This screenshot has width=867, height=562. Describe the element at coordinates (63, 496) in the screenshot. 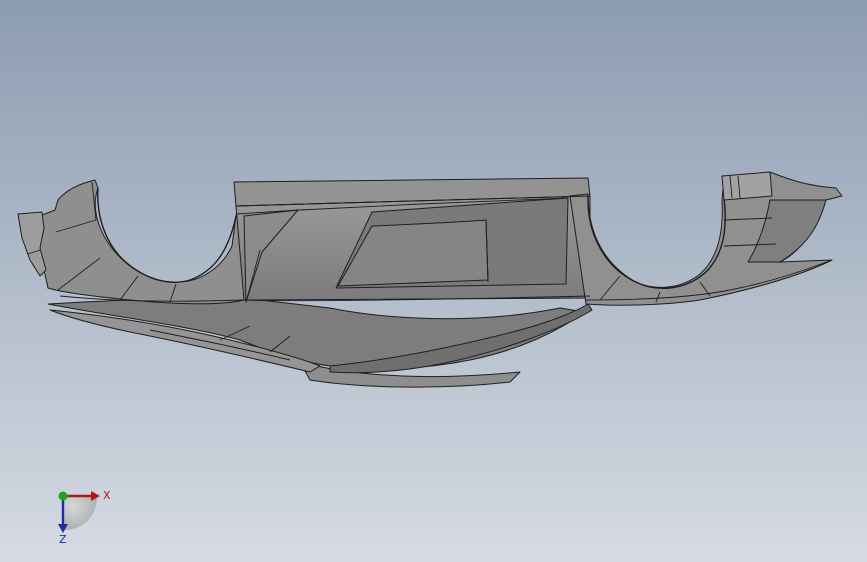

I see `triad-y-axis-dot` at that location.